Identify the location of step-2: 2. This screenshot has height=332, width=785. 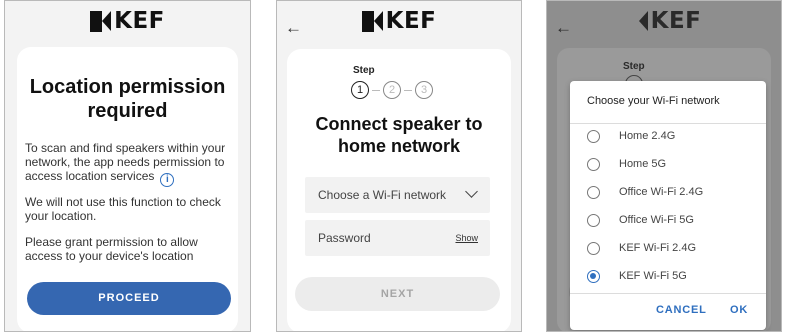
(392, 90).